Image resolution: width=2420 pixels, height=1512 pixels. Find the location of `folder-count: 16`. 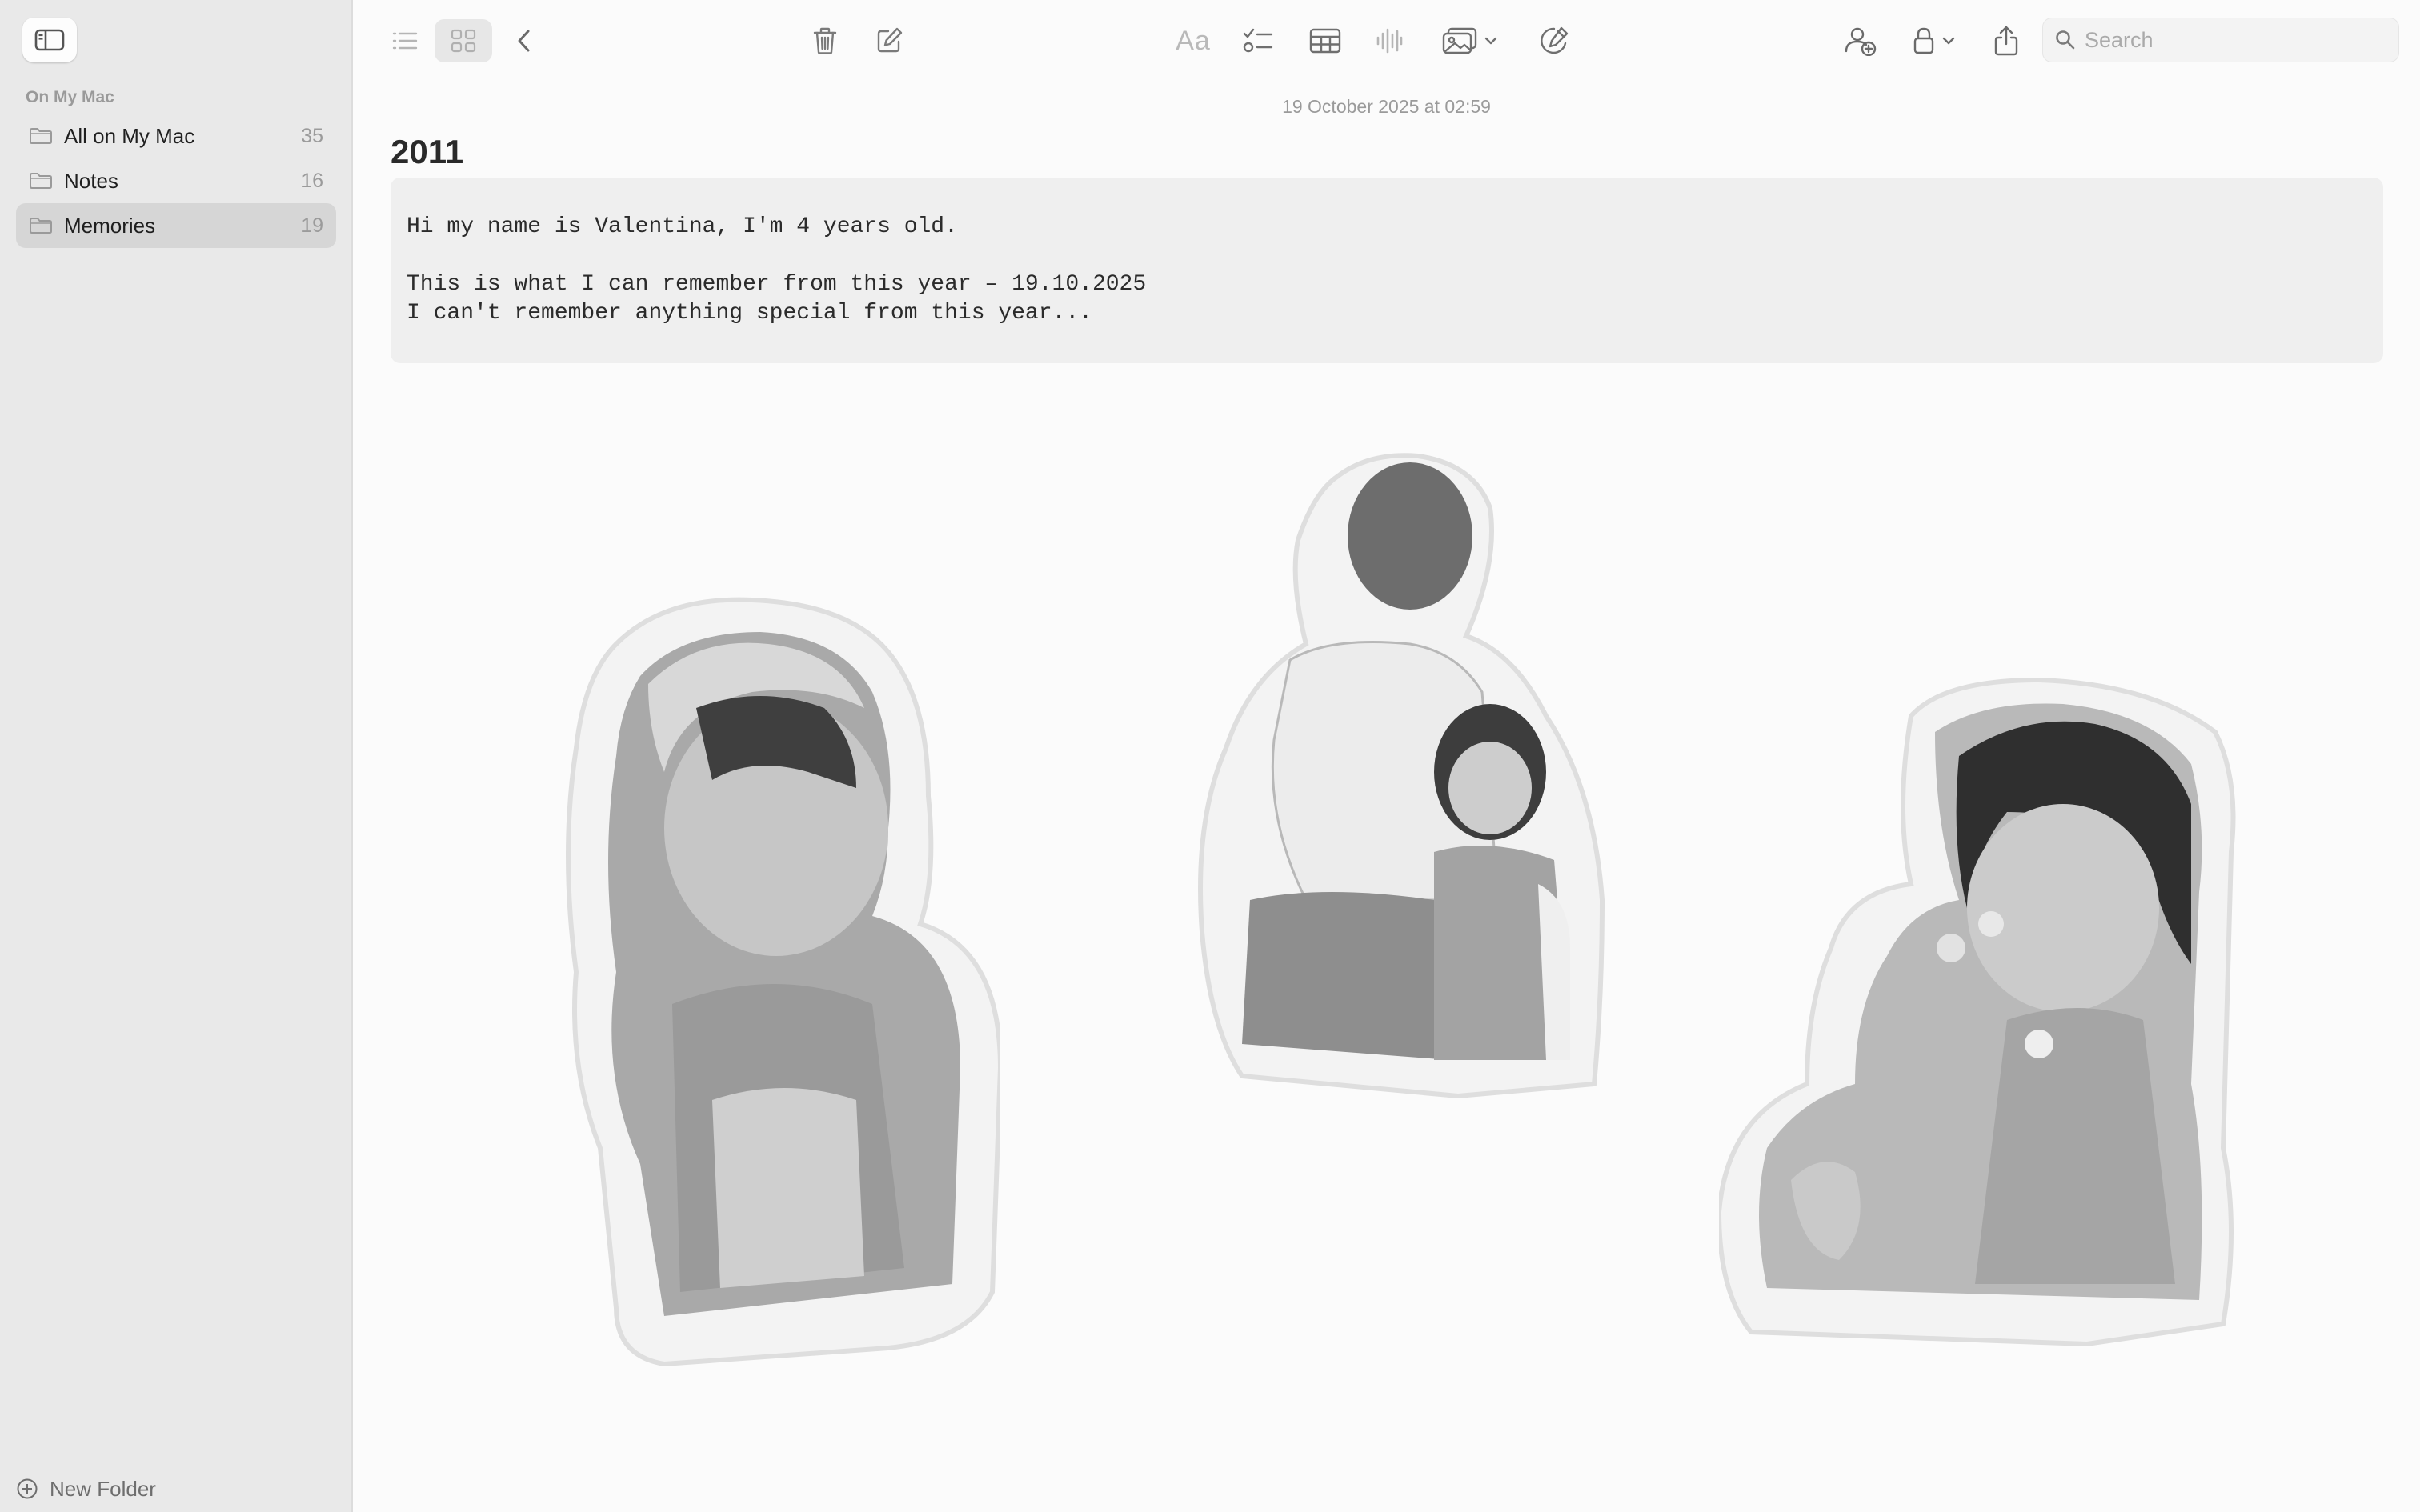

folder-count: 16 is located at coordinates (312, 180).